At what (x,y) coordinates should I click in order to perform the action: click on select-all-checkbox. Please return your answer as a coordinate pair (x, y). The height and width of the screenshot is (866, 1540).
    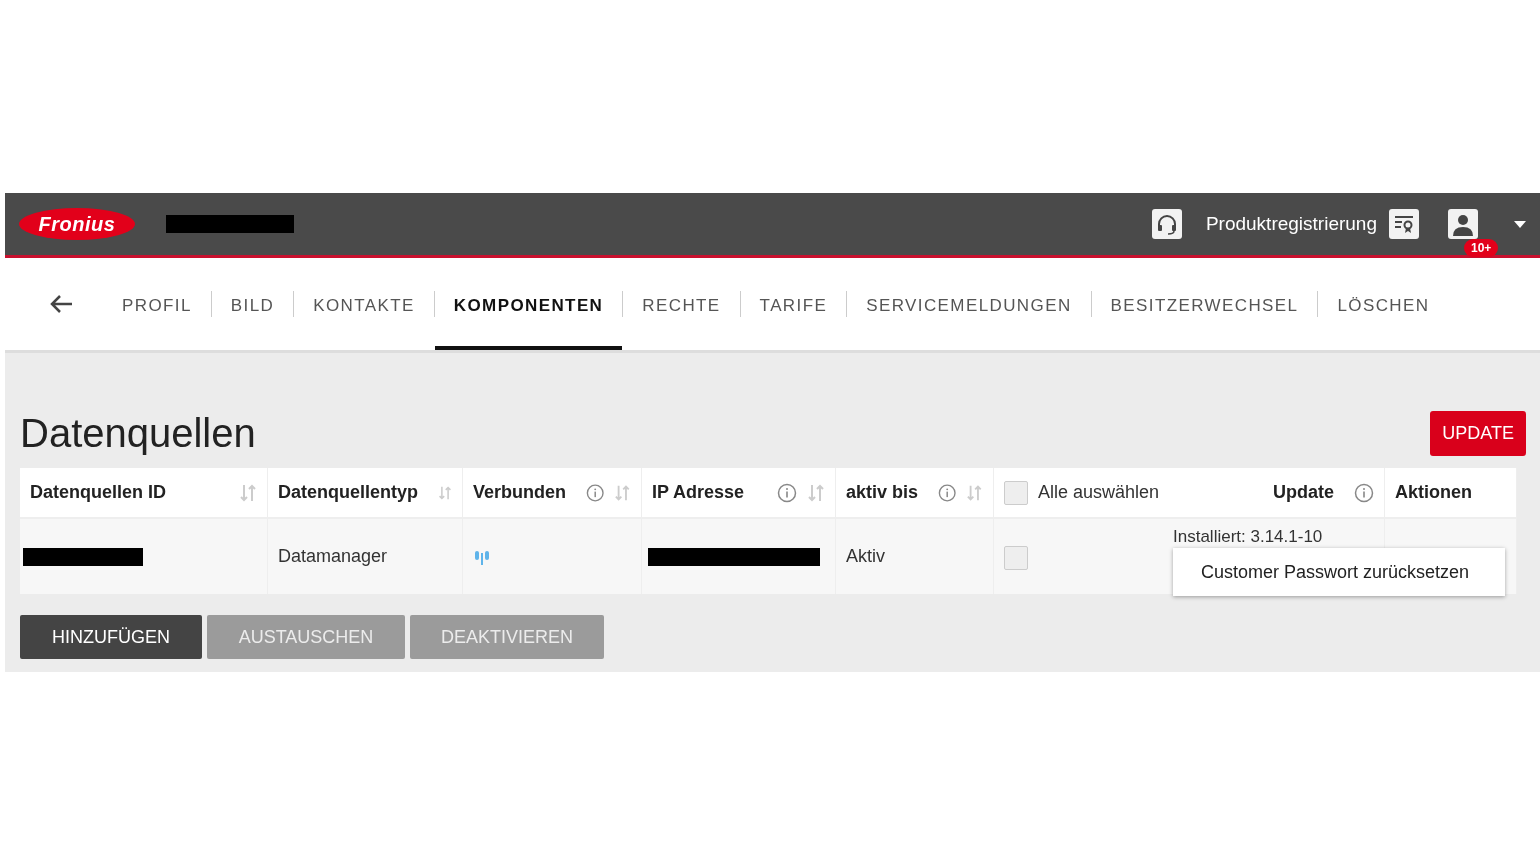
    Looking at the image, I should click on (1016, 492).